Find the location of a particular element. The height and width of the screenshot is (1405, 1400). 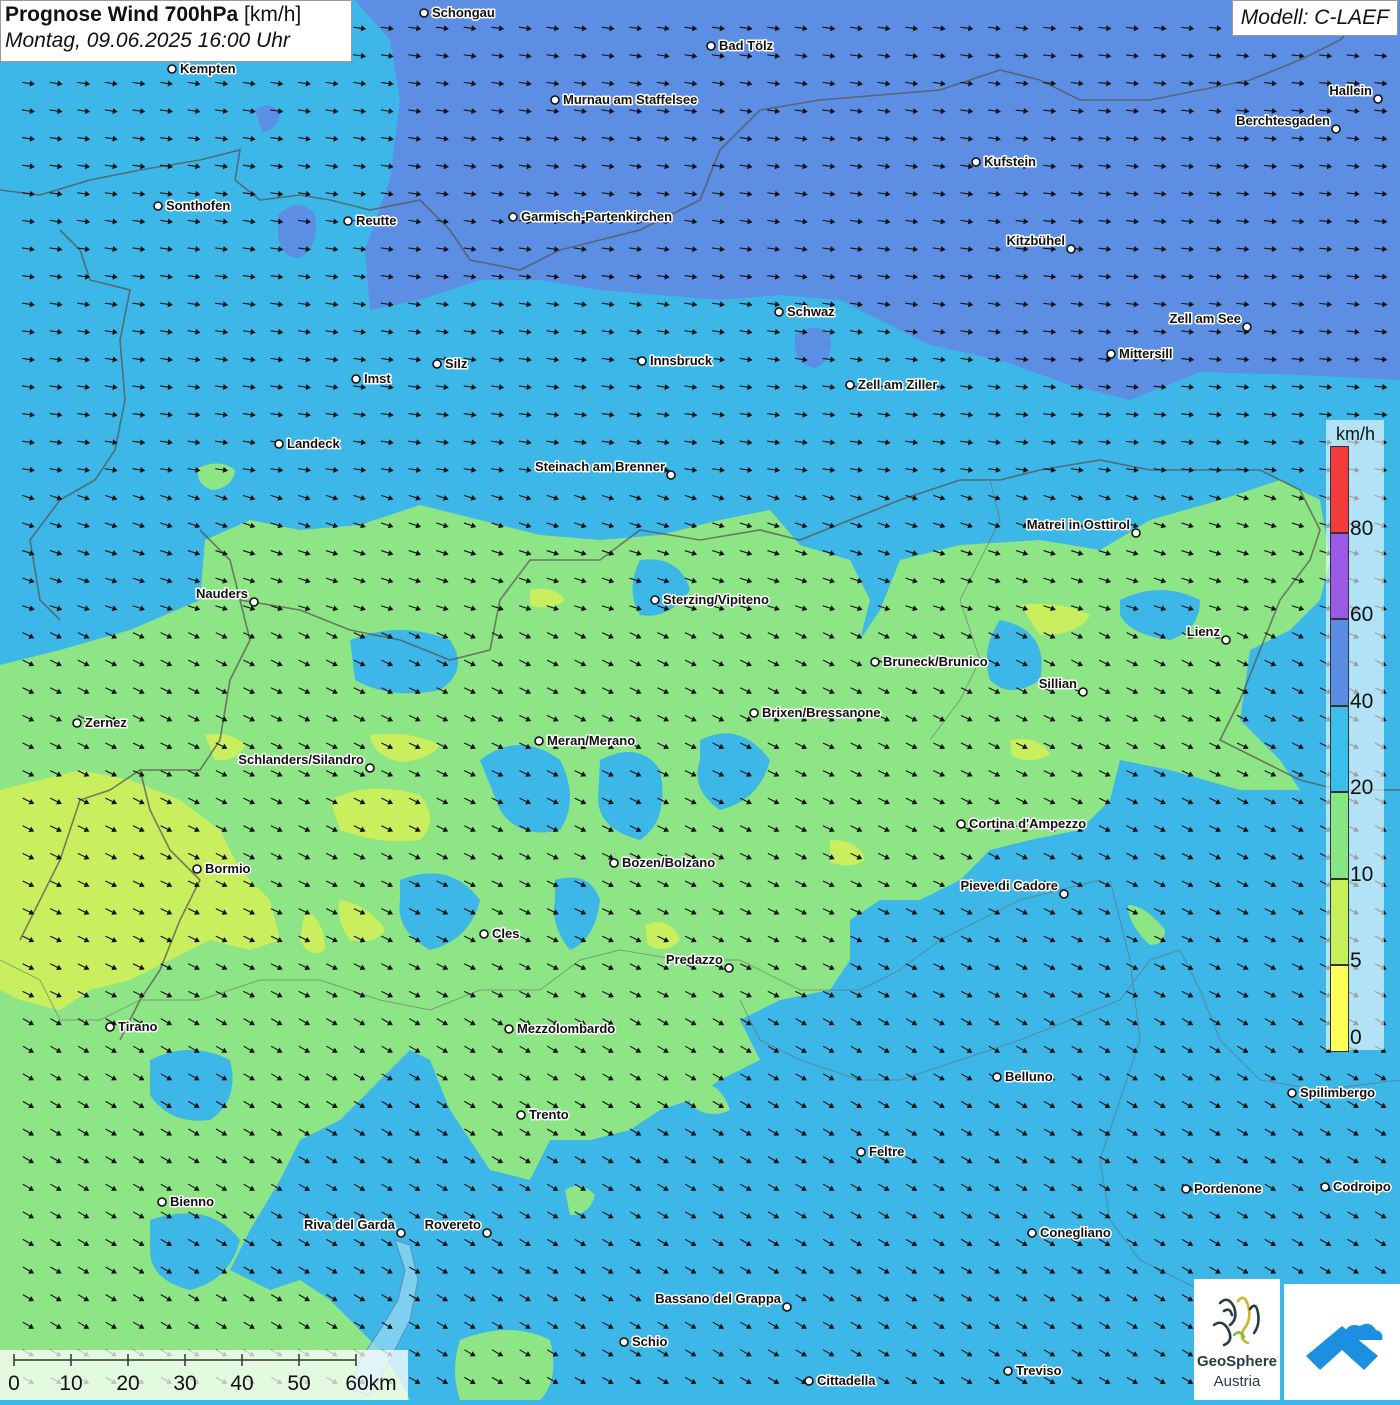

wind-zone-20-40-hole is located at coordinates (404, 661).